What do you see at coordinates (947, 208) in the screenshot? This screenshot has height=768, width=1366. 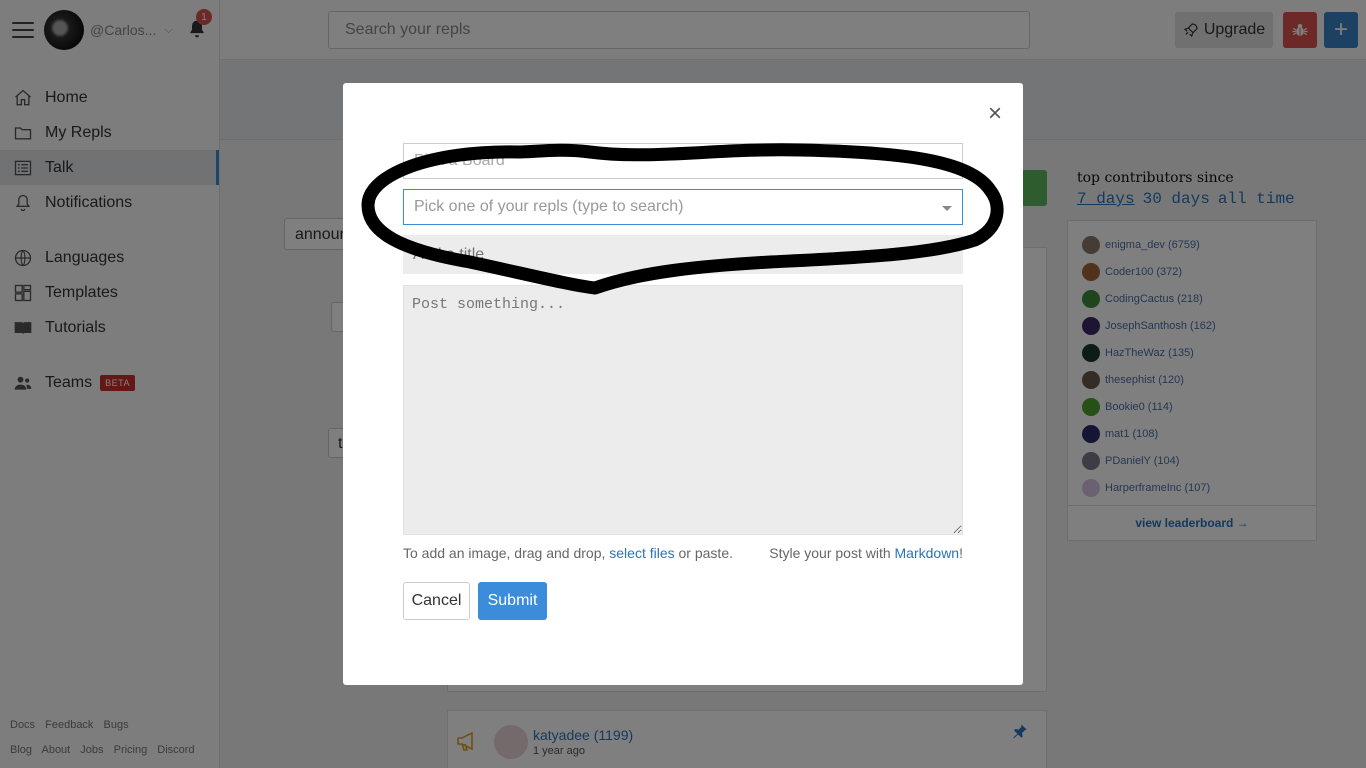 I see `caret-down-icon` at bounding box center [947, 208].